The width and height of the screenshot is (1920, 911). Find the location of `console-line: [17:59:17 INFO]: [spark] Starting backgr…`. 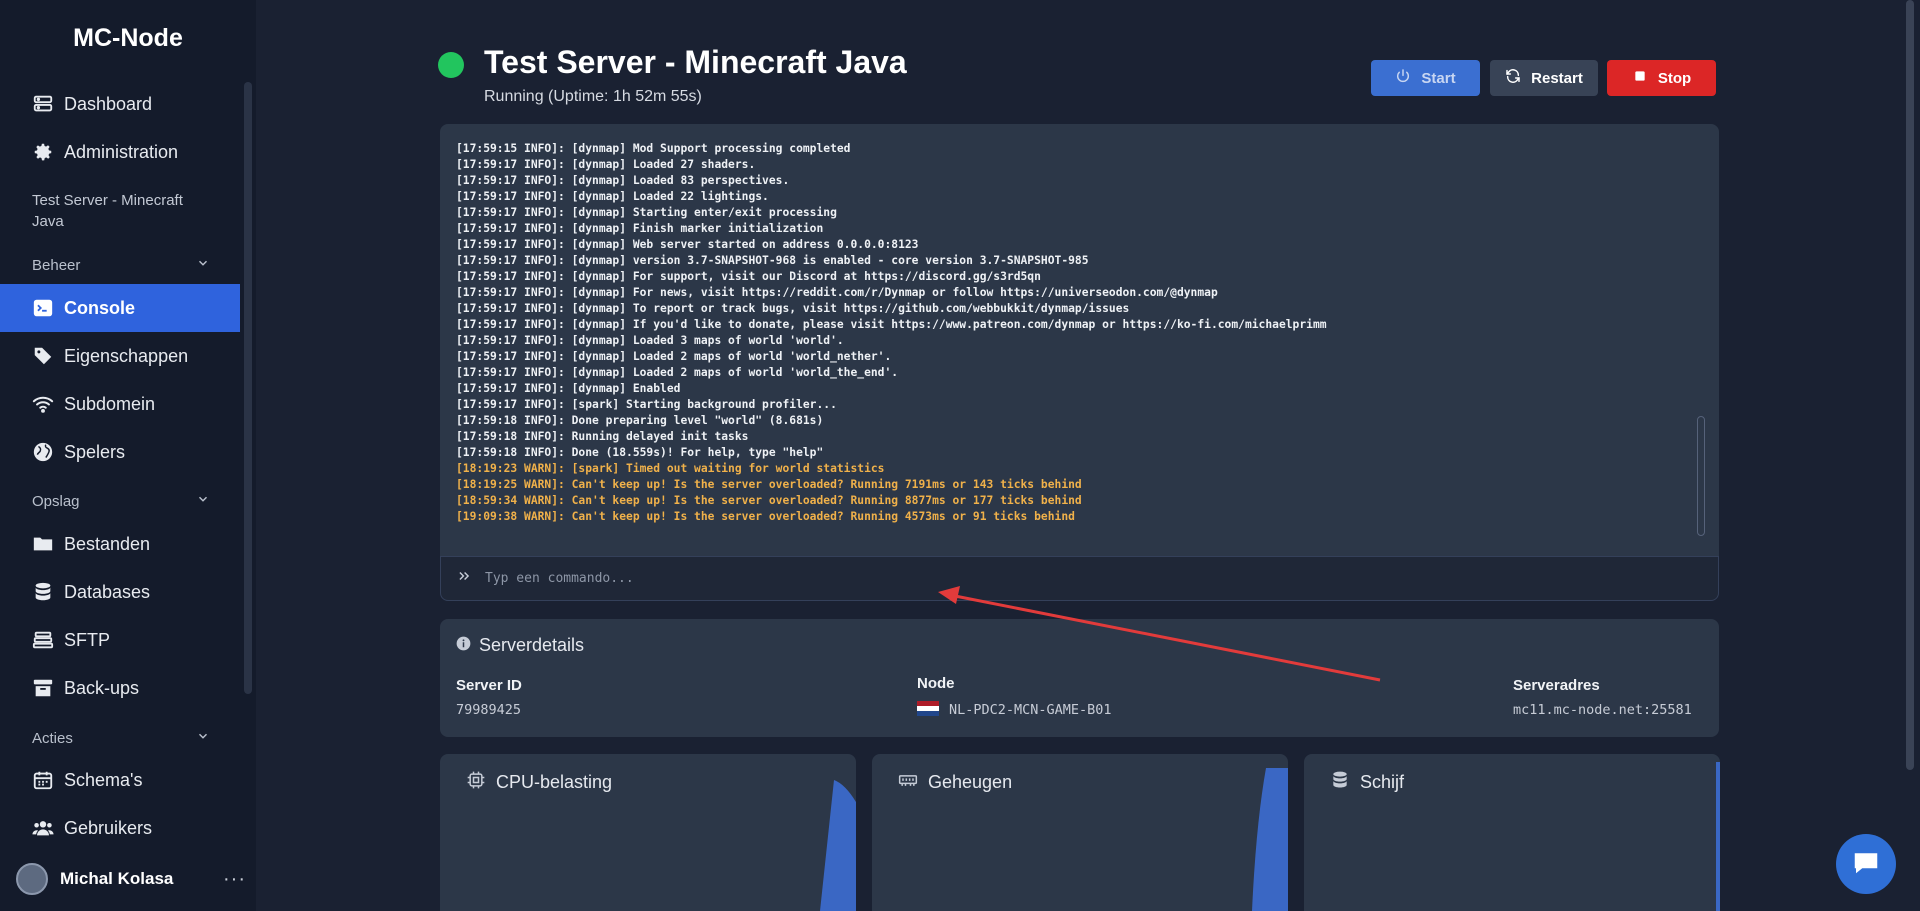

console-line: [17:59:17 INFO]: [spark] Starting backgr… is located at coordinates (646, 404).